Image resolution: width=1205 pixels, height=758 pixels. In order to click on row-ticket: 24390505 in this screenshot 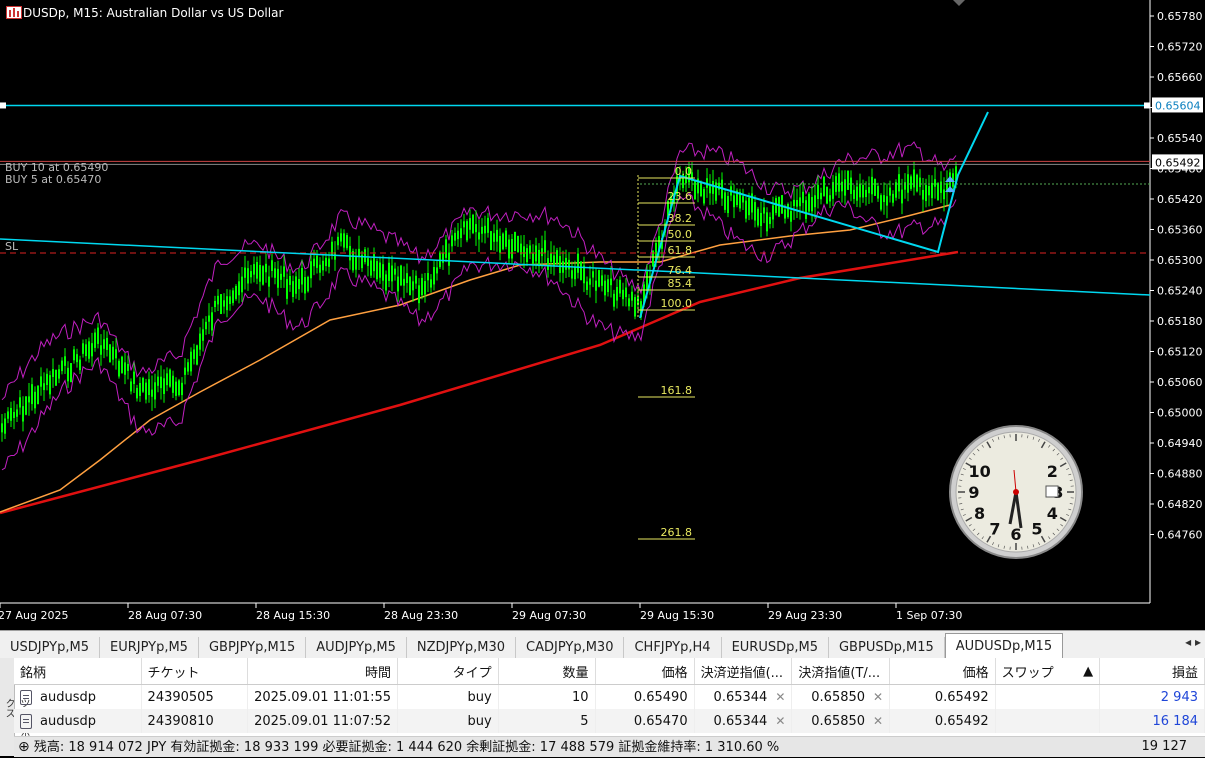, I will do `click(194, 697)`.